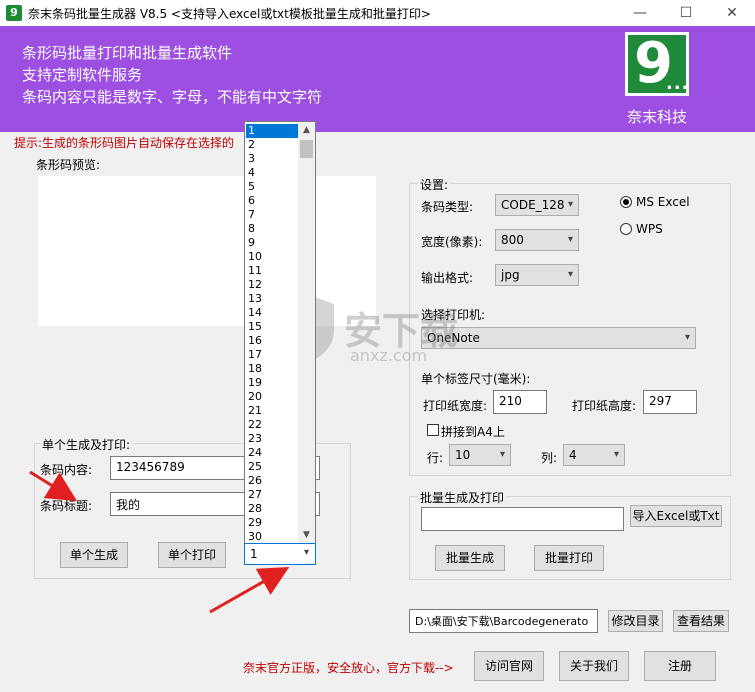  Describe the element at coordinates (66, 506) in the screenshot. I see `title-label: 条码标题:` at that location.